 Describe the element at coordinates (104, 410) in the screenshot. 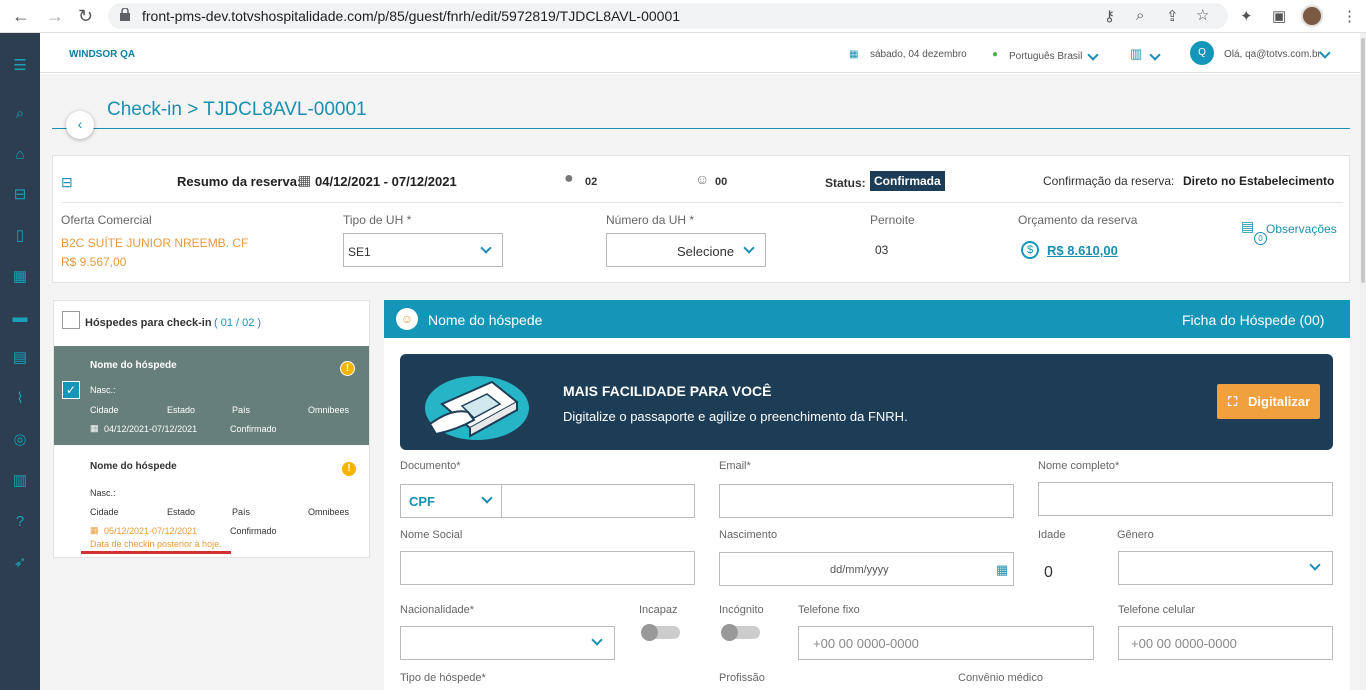

I see `guest-city: Cidade` at that location.